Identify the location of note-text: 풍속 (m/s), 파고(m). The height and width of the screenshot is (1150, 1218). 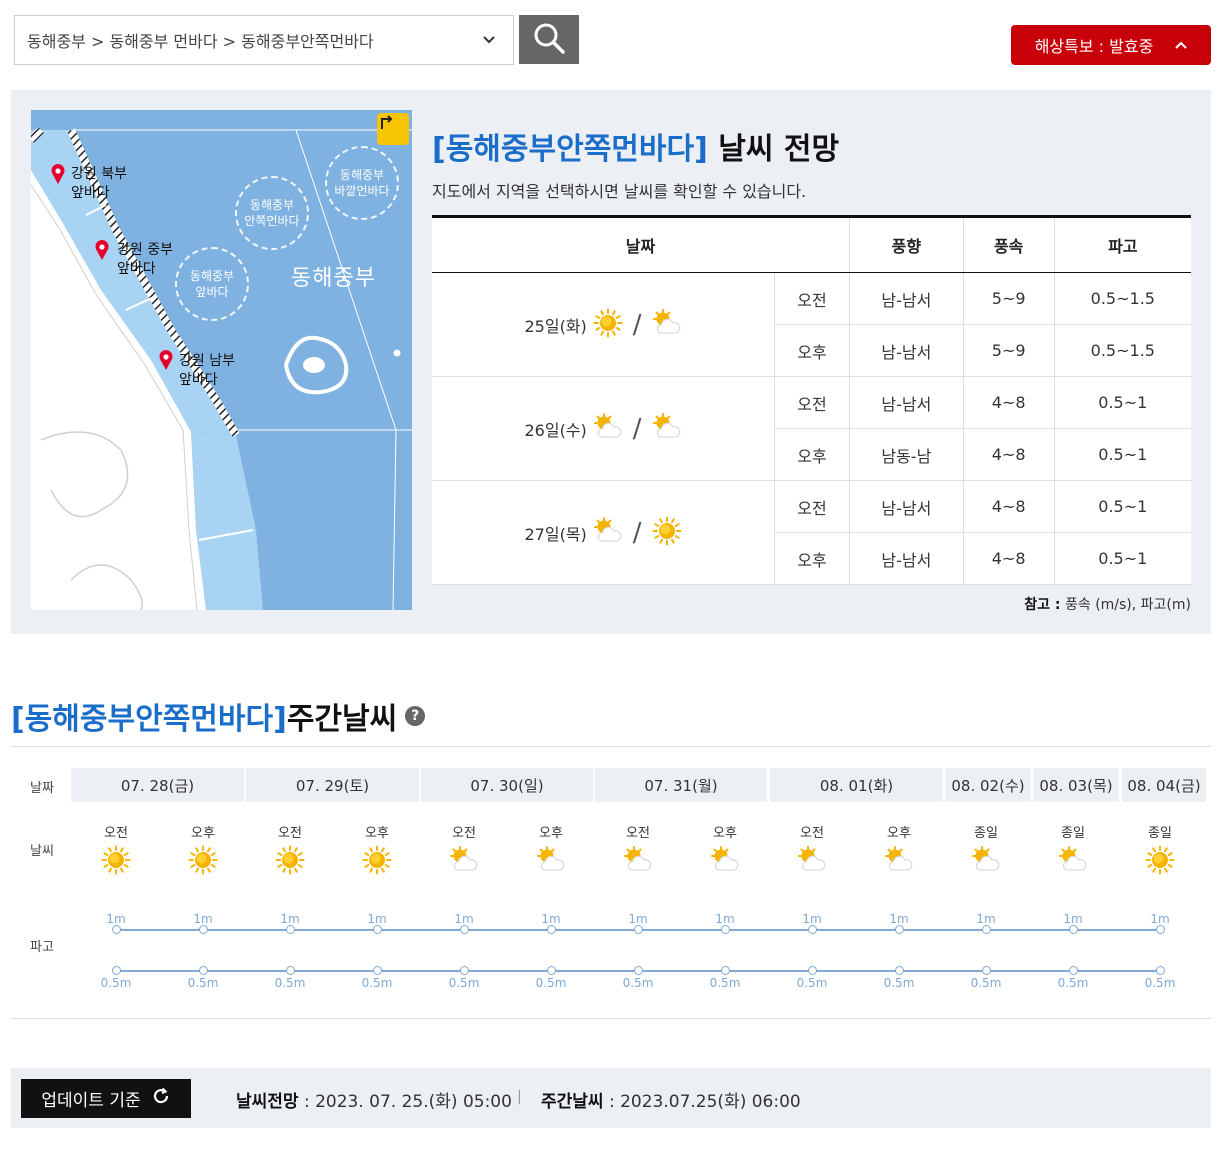
(1125, 605).